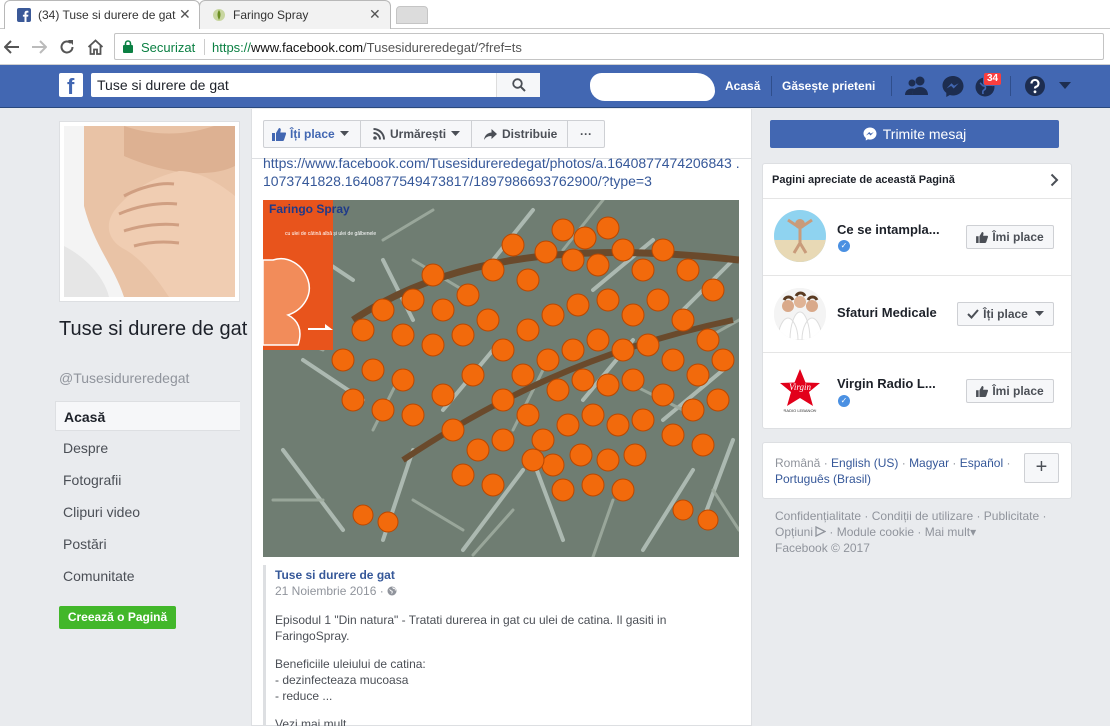  What do you see at coordinates (917, 86) in the screenshot?
I see `friend-requests-icon` at bounding box center [917, 86].